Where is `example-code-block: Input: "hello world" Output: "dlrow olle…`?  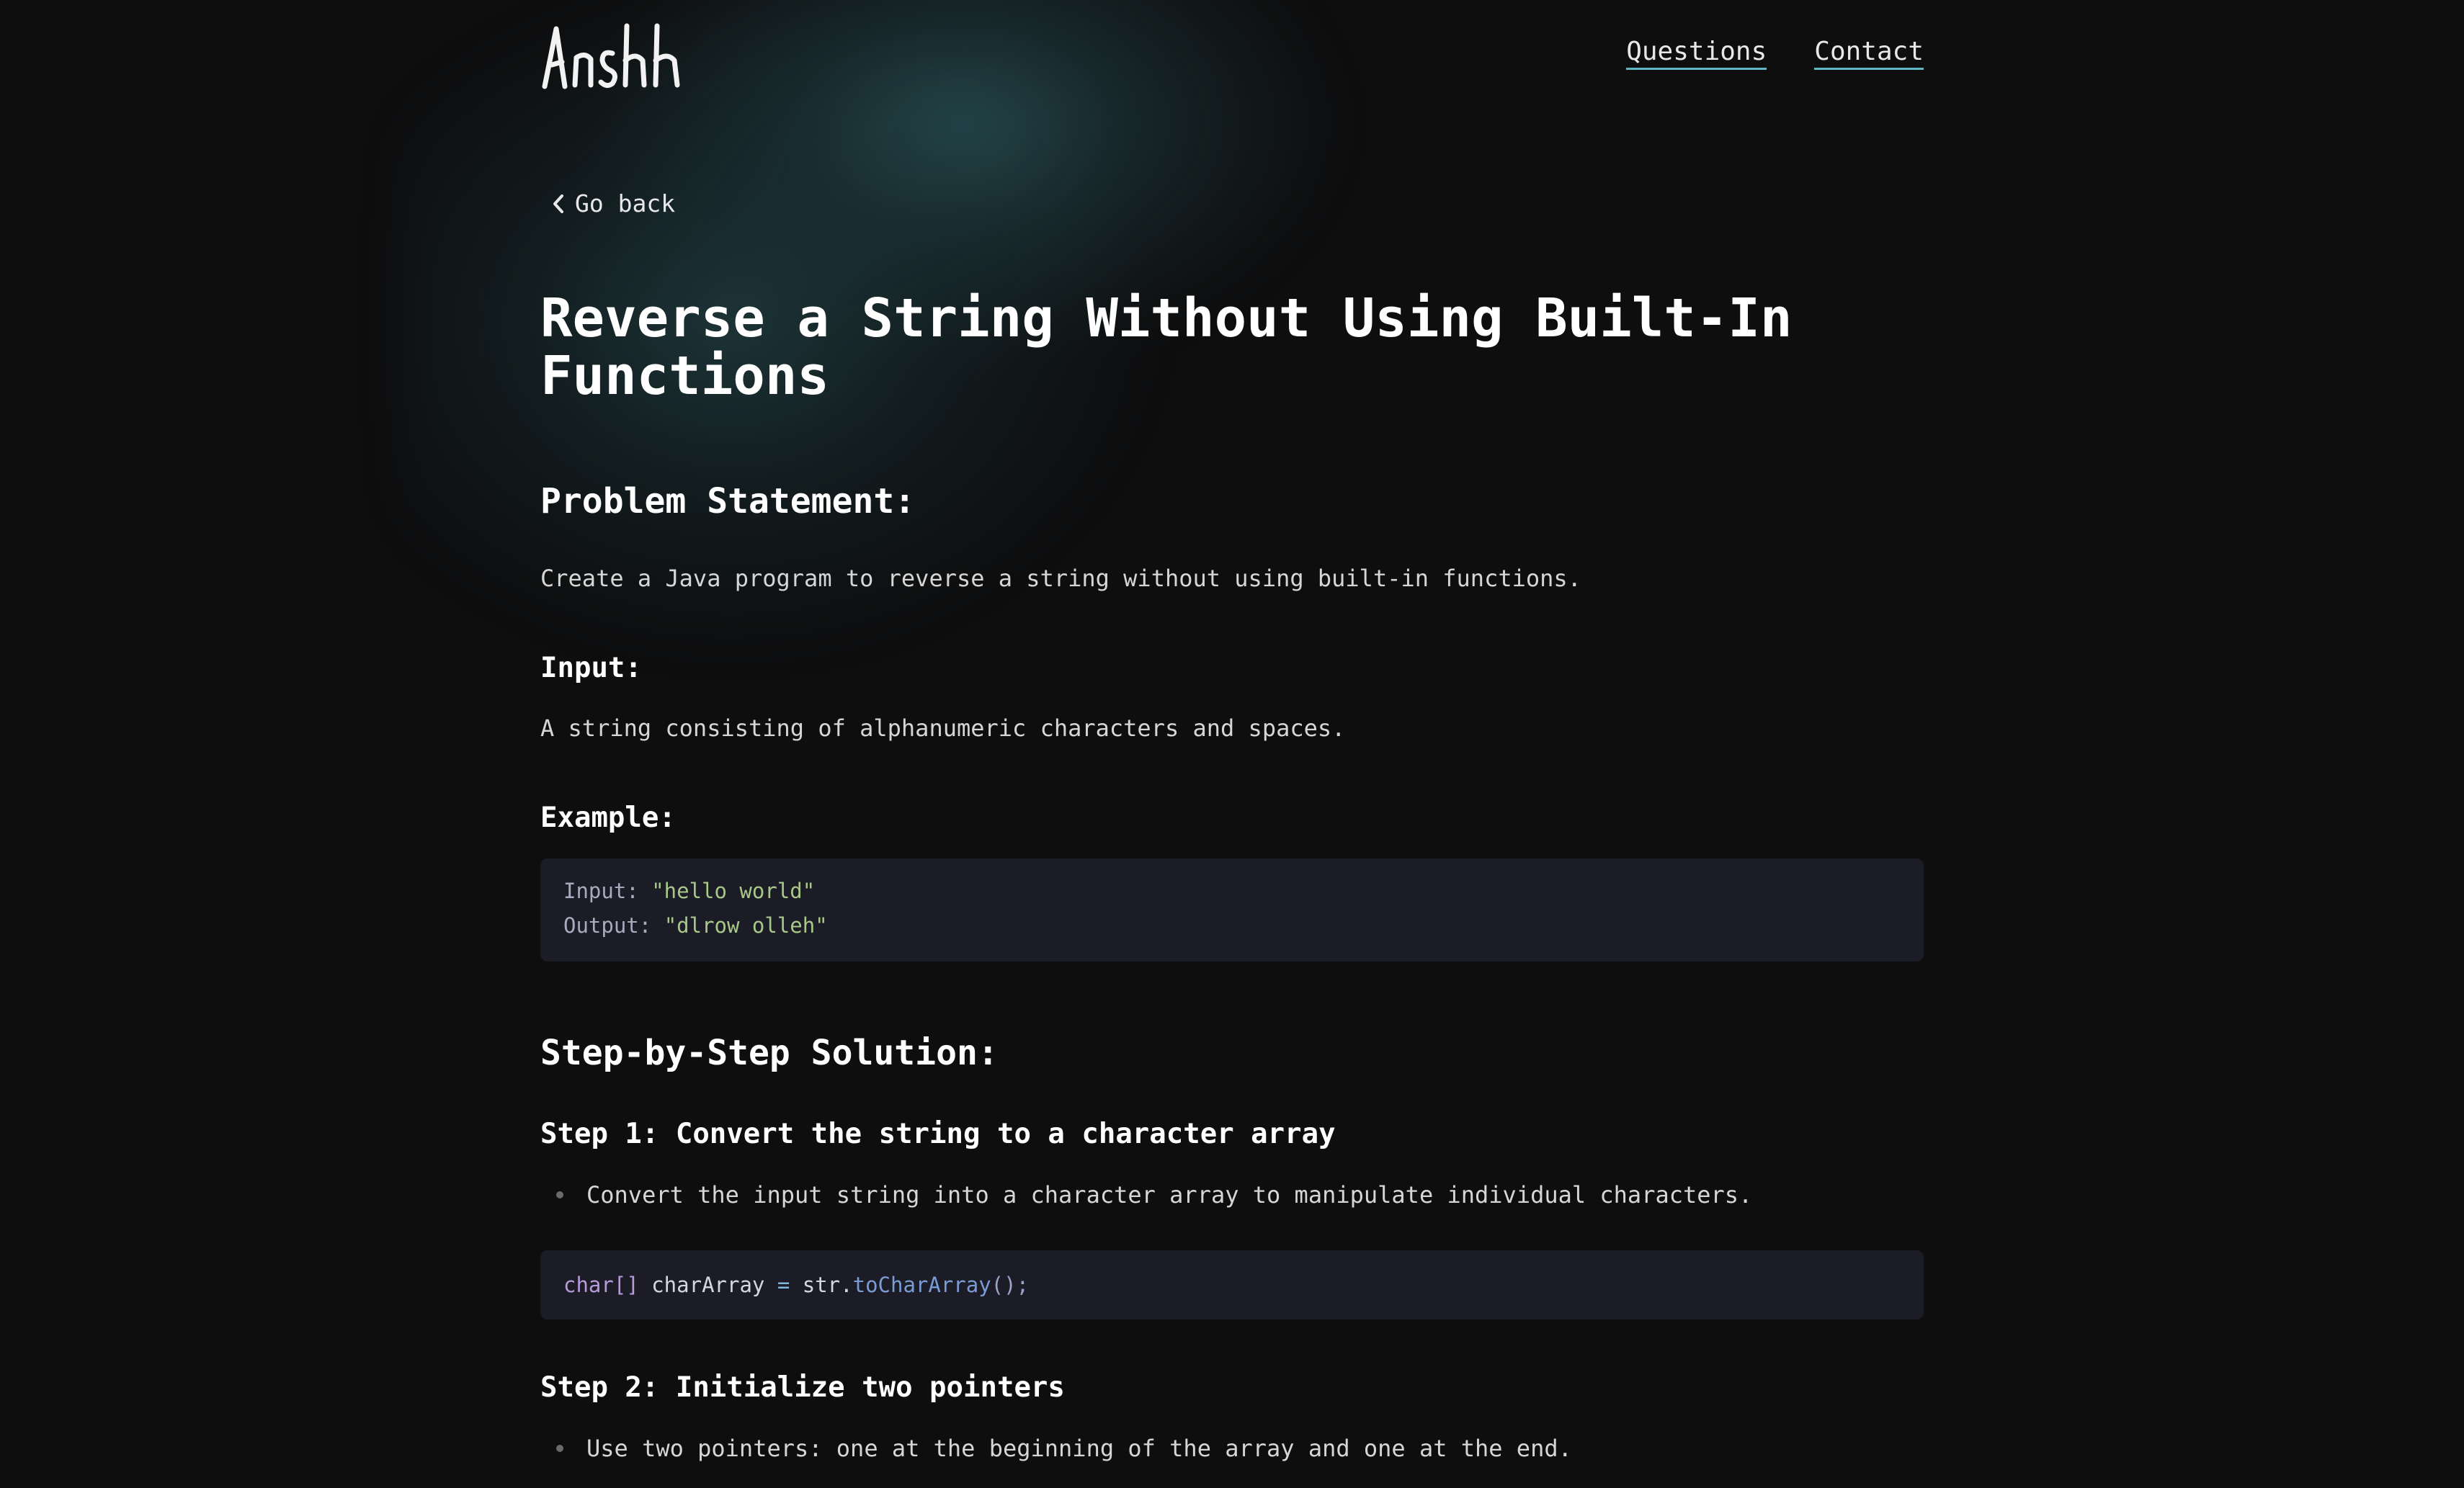 example-code-block: Input: "hello world" Output: "dlrow olle… is located at coordinates (1232, 910).